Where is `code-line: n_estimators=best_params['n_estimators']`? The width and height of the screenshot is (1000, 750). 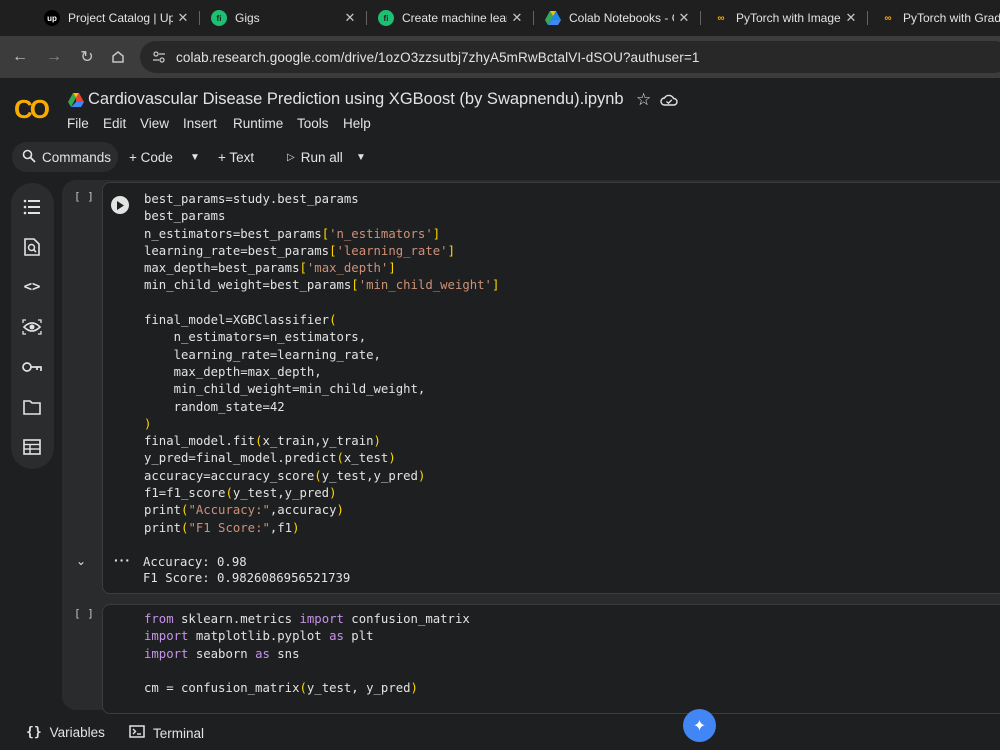 code-line: n_estimators=best_params['n_estimators'] is located at coordinates (292, 233).